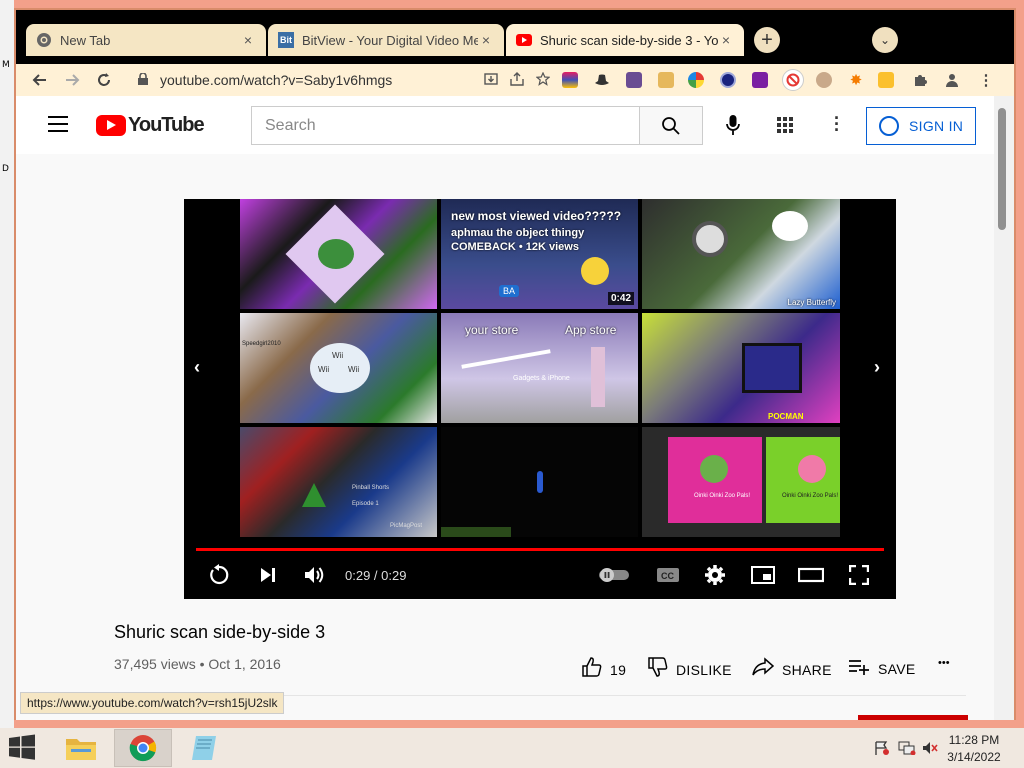 The height and width of the screenshot is (768, 1024). What do you see at coordinates (512, 748) in the screenshot?
I see `taskbar: 11:28 PM 3/14/2022` at bounding box center [512, 748].